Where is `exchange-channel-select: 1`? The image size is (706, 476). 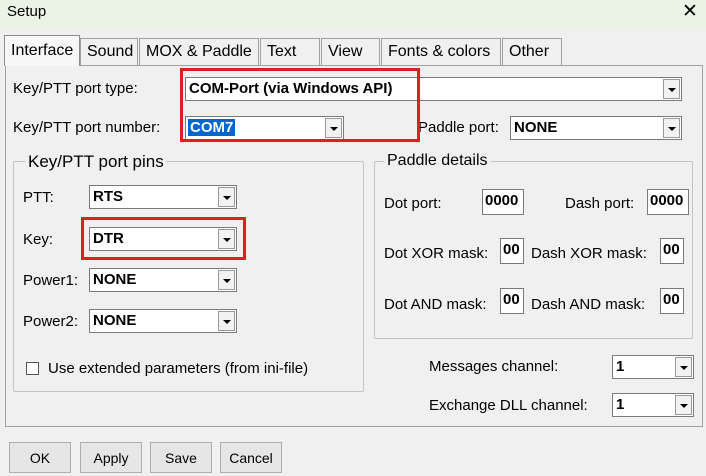 exchange-channel-select: 1 is located at coordinates (653, 405).